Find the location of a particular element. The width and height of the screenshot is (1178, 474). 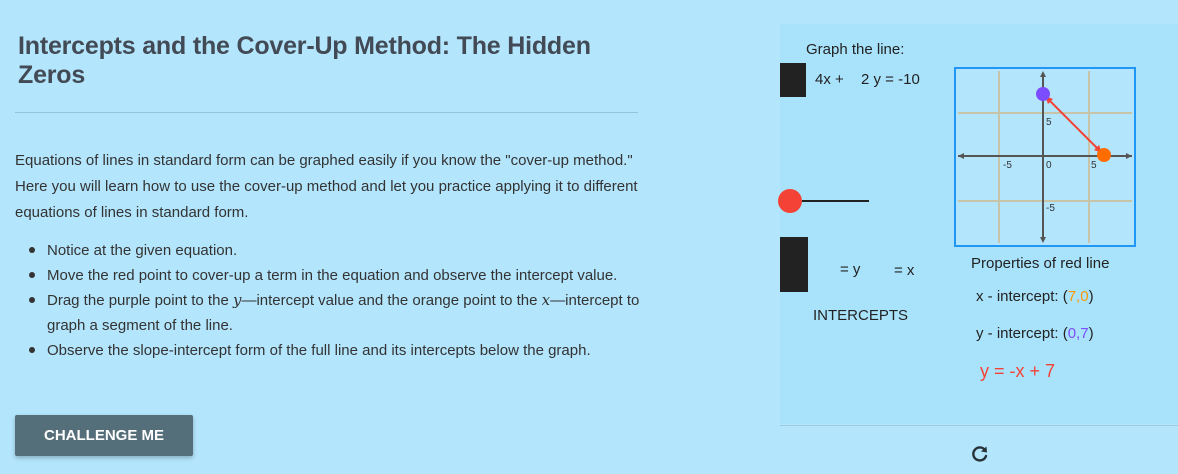

cover-eq-x: = x is located at coordinates (904, 270).